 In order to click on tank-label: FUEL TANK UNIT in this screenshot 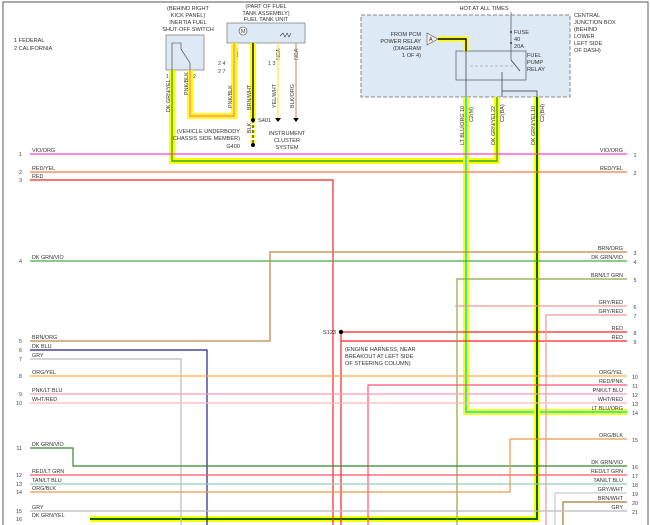, I will do `click(266, 20)`.